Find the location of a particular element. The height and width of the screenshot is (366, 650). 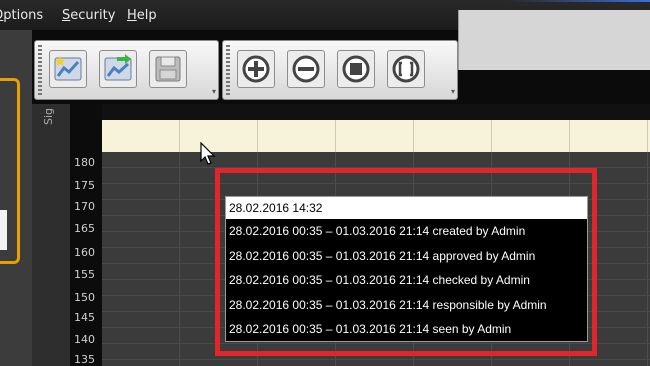

scale-tick: 180 is located at coordinates (84, 162).